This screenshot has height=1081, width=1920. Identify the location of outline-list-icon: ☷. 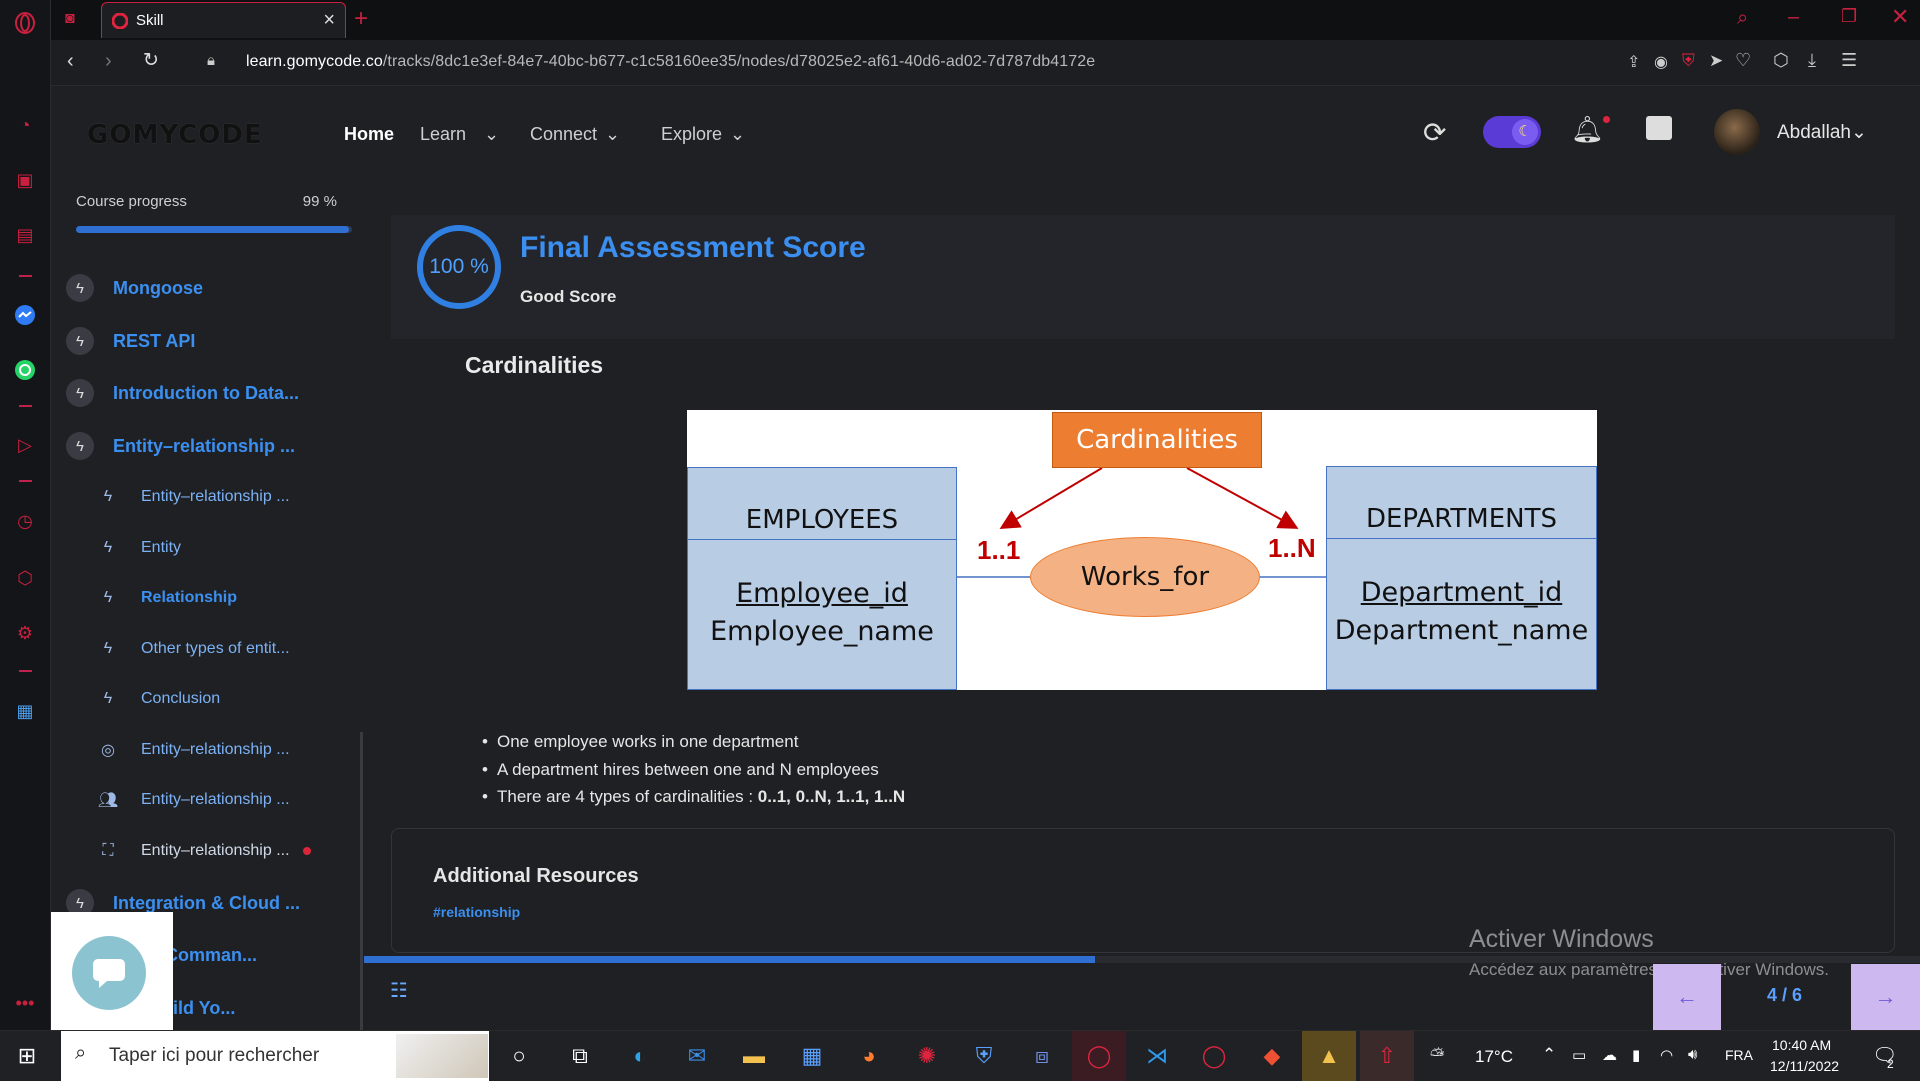
(399, 990).